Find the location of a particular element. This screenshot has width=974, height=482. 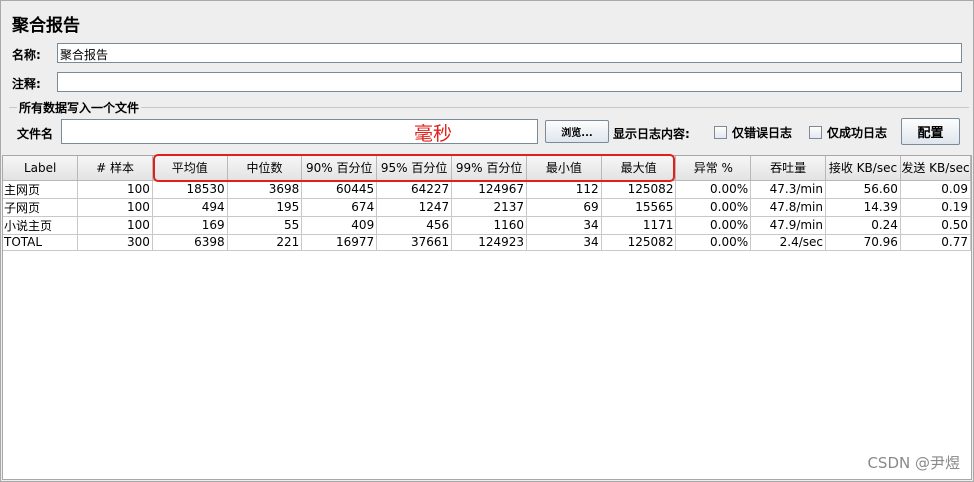

table-cell: 1247 is located at coordinates (414, 207).